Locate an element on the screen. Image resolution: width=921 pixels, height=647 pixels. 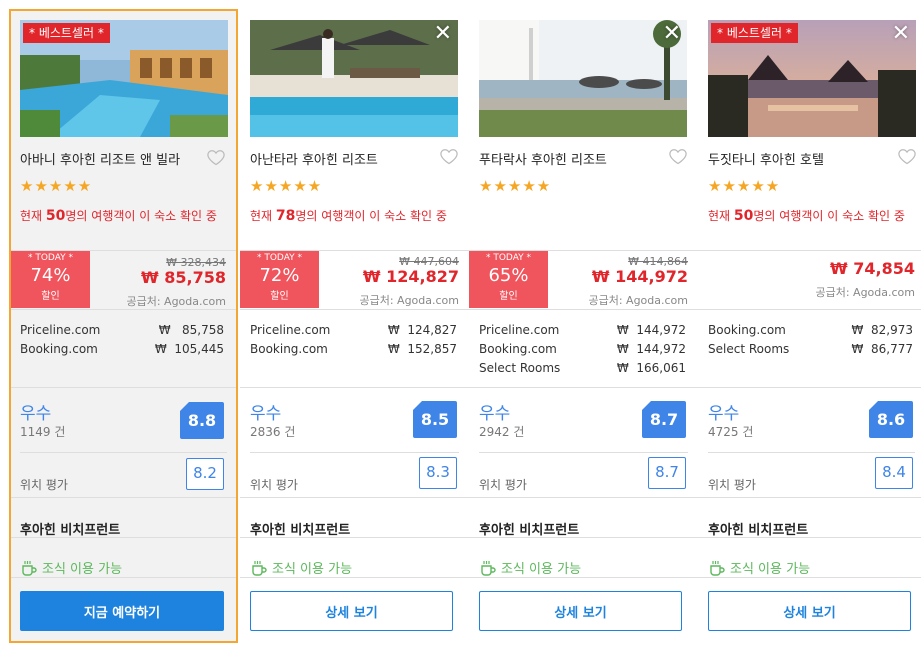
resort-pool-image is located at coordinates (354, 78).